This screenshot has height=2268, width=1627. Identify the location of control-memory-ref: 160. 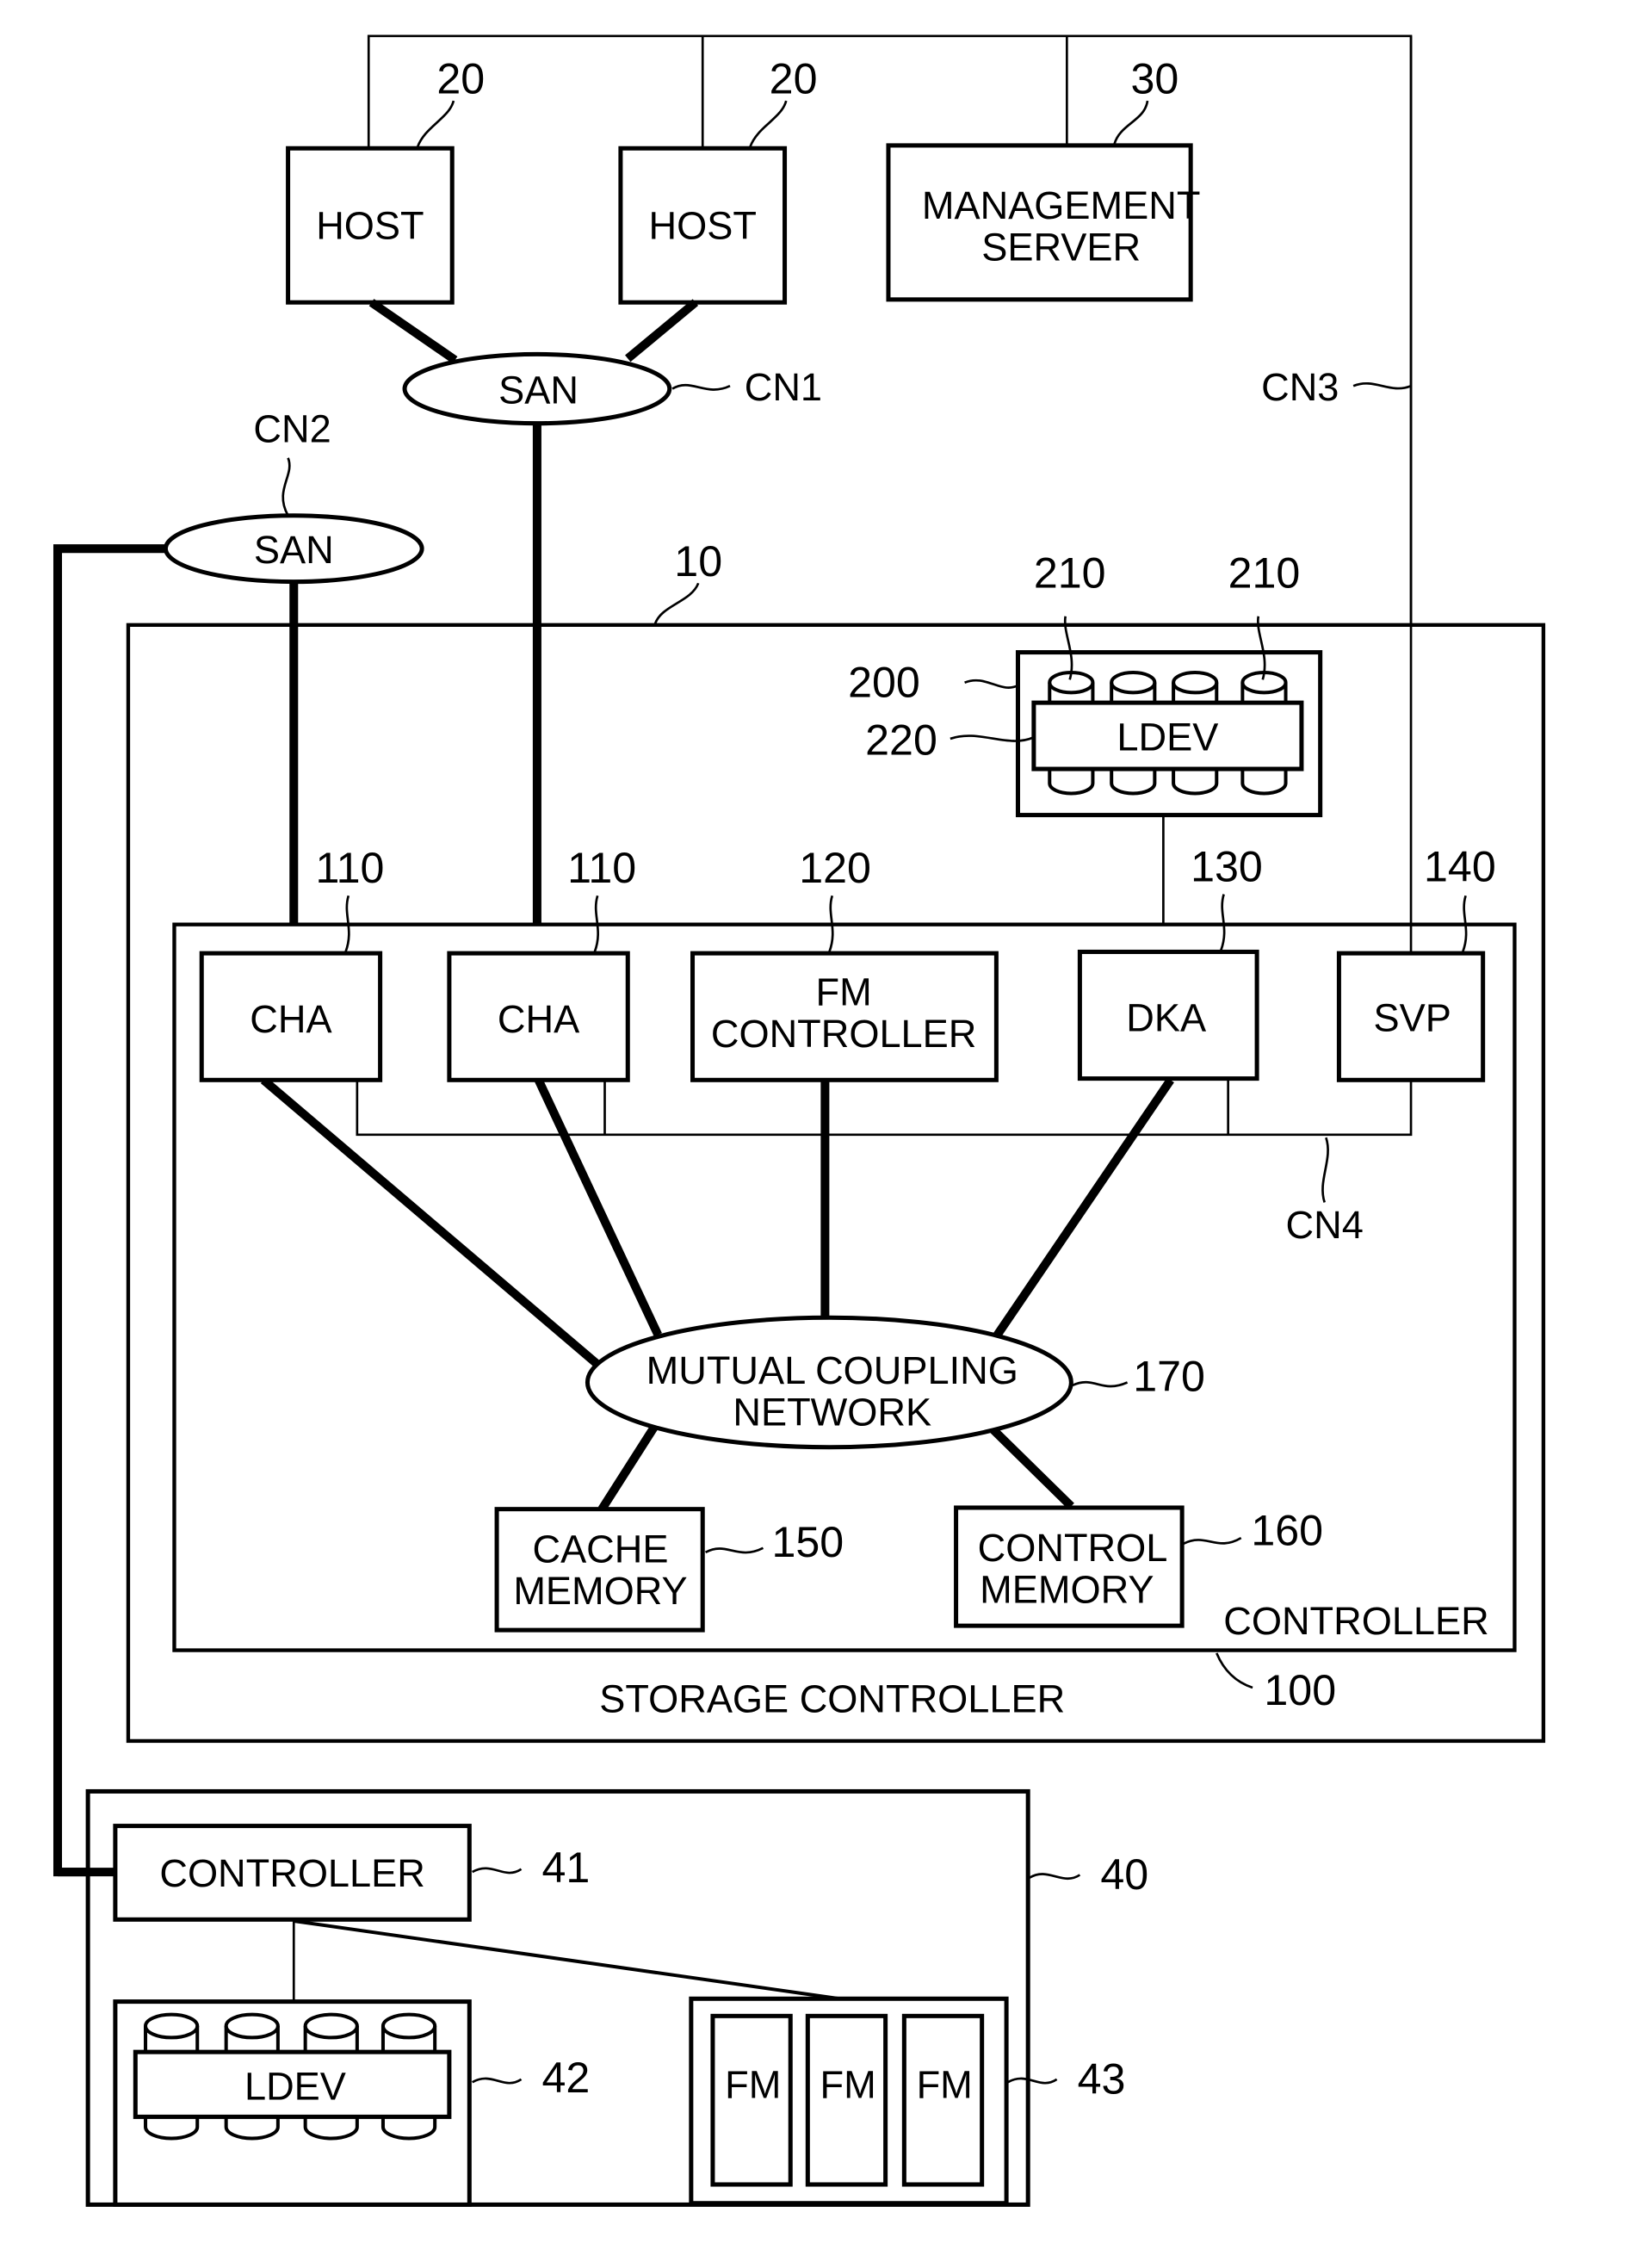
(1287, 1530).